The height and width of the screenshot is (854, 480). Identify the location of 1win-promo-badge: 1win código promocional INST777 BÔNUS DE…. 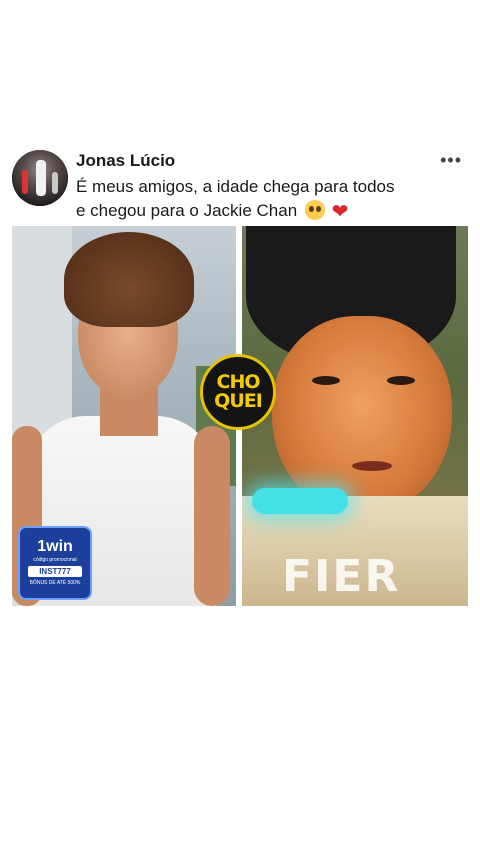
(55, 563).